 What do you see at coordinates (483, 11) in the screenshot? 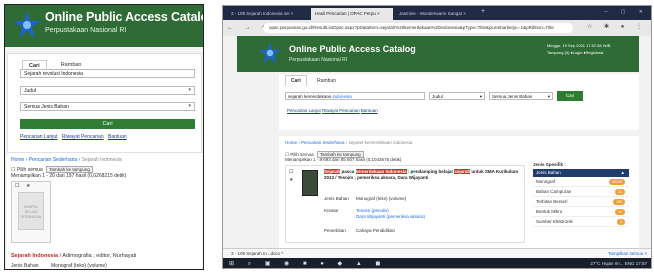
I see `new-tab-icon: +` at bounding box center [483, 11].